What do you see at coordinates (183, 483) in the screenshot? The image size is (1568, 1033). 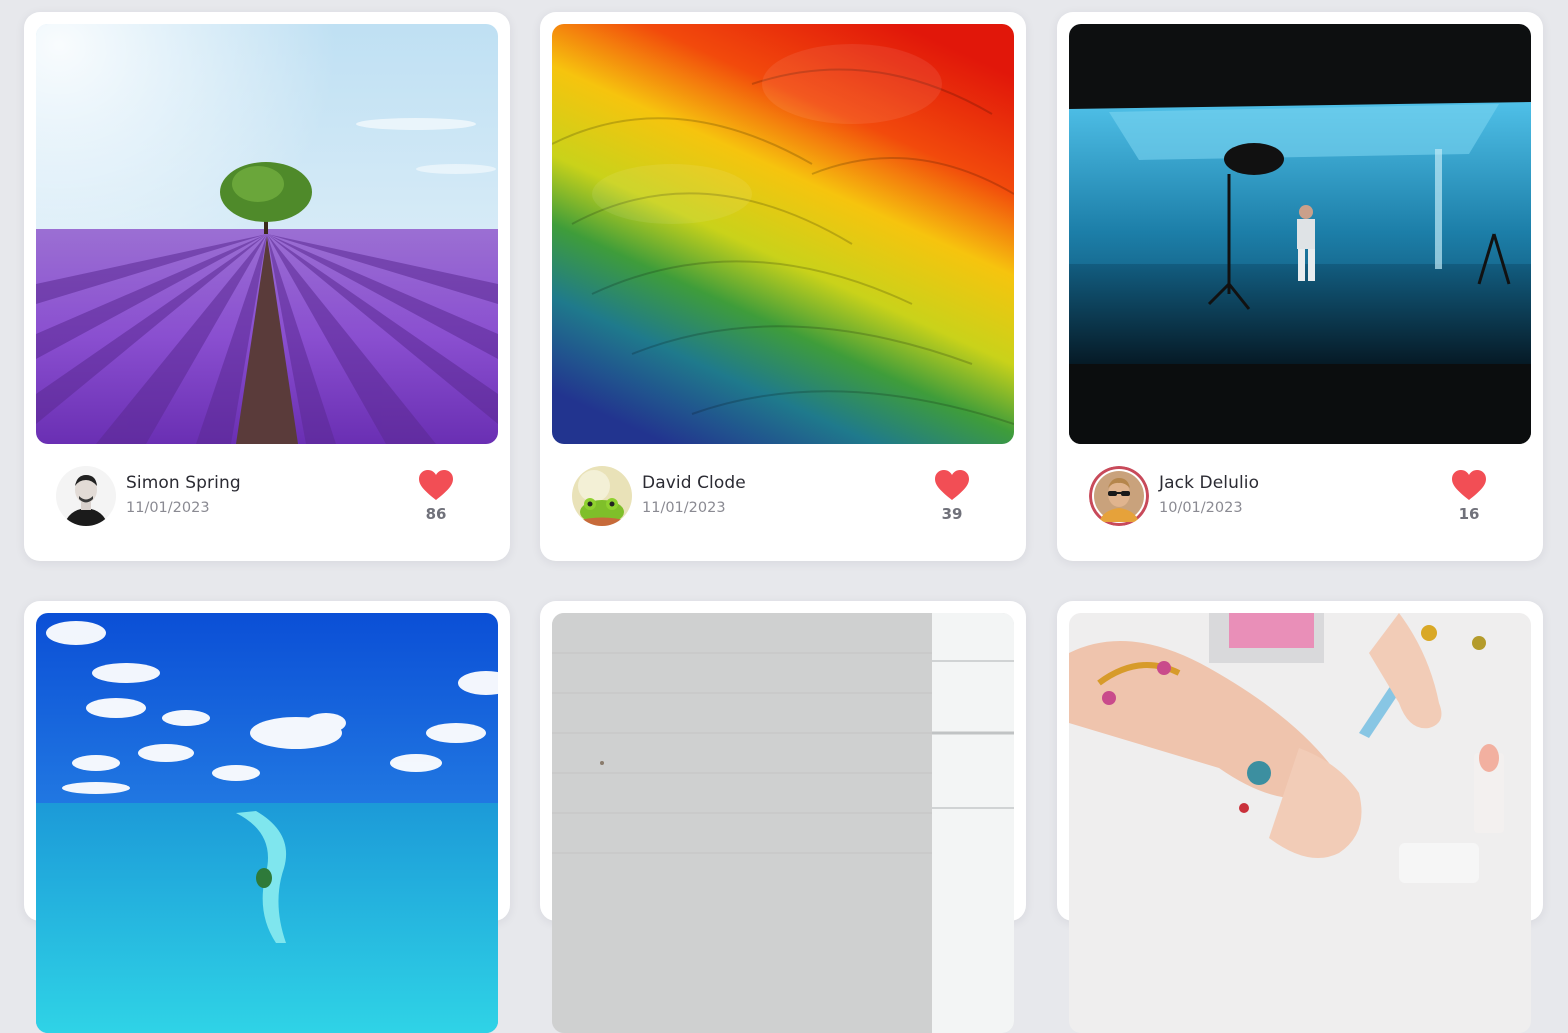 I see `author-name: Simon Spring` at bounding box center [183, 483].